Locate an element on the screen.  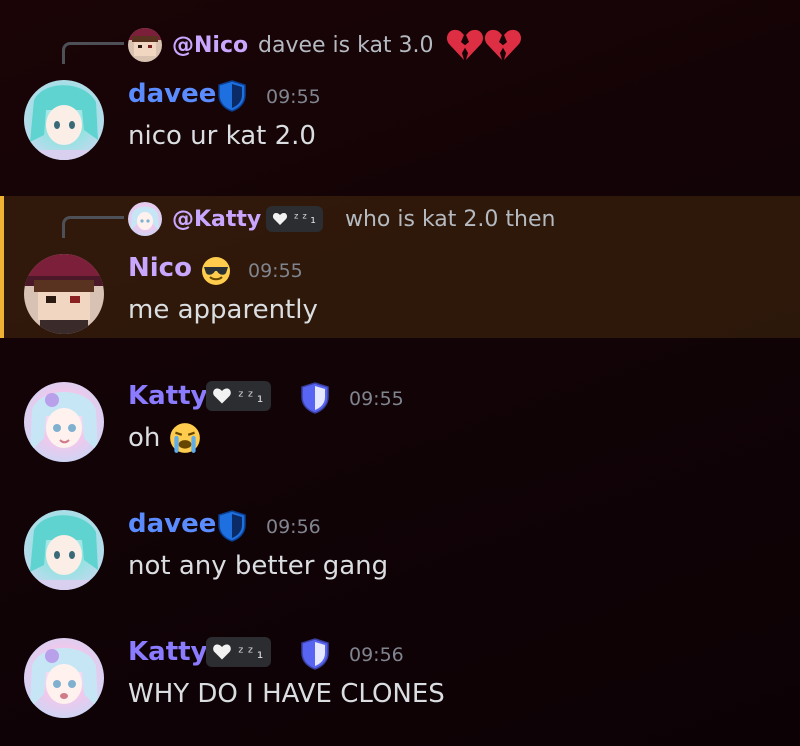
message-text: not any better gang is located at coordinates (258, 566).